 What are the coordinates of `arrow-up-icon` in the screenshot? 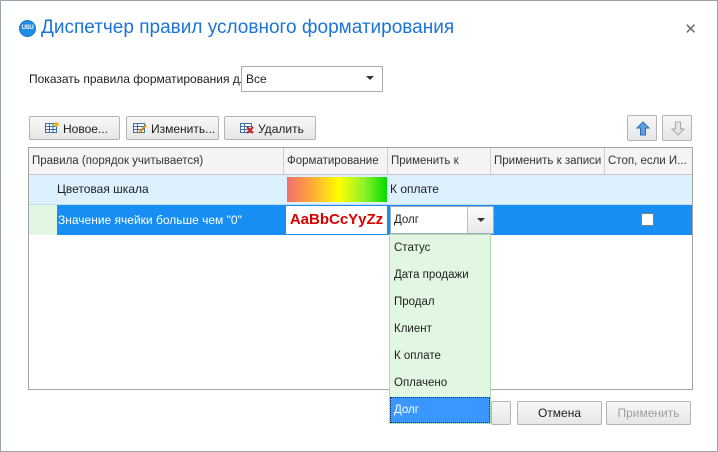 It's located at (643, 128).